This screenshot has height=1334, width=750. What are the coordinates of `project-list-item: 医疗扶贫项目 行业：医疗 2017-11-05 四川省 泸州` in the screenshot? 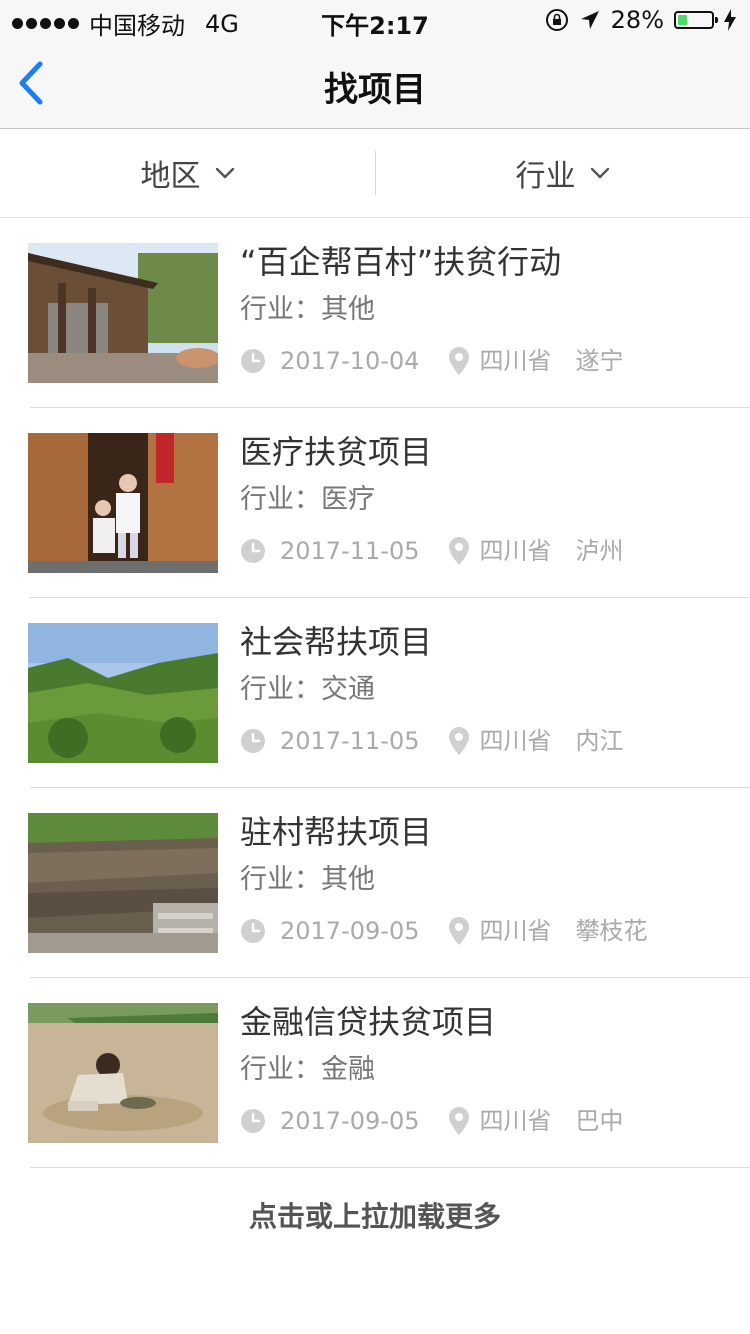 It's located at (389, 503).